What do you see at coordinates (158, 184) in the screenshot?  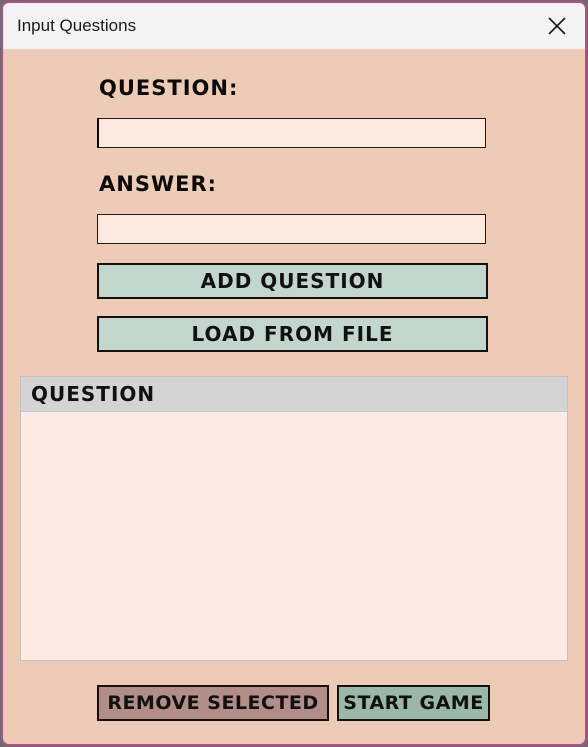 I see `answer-label: Answer:` at bounding box center [158, 184].